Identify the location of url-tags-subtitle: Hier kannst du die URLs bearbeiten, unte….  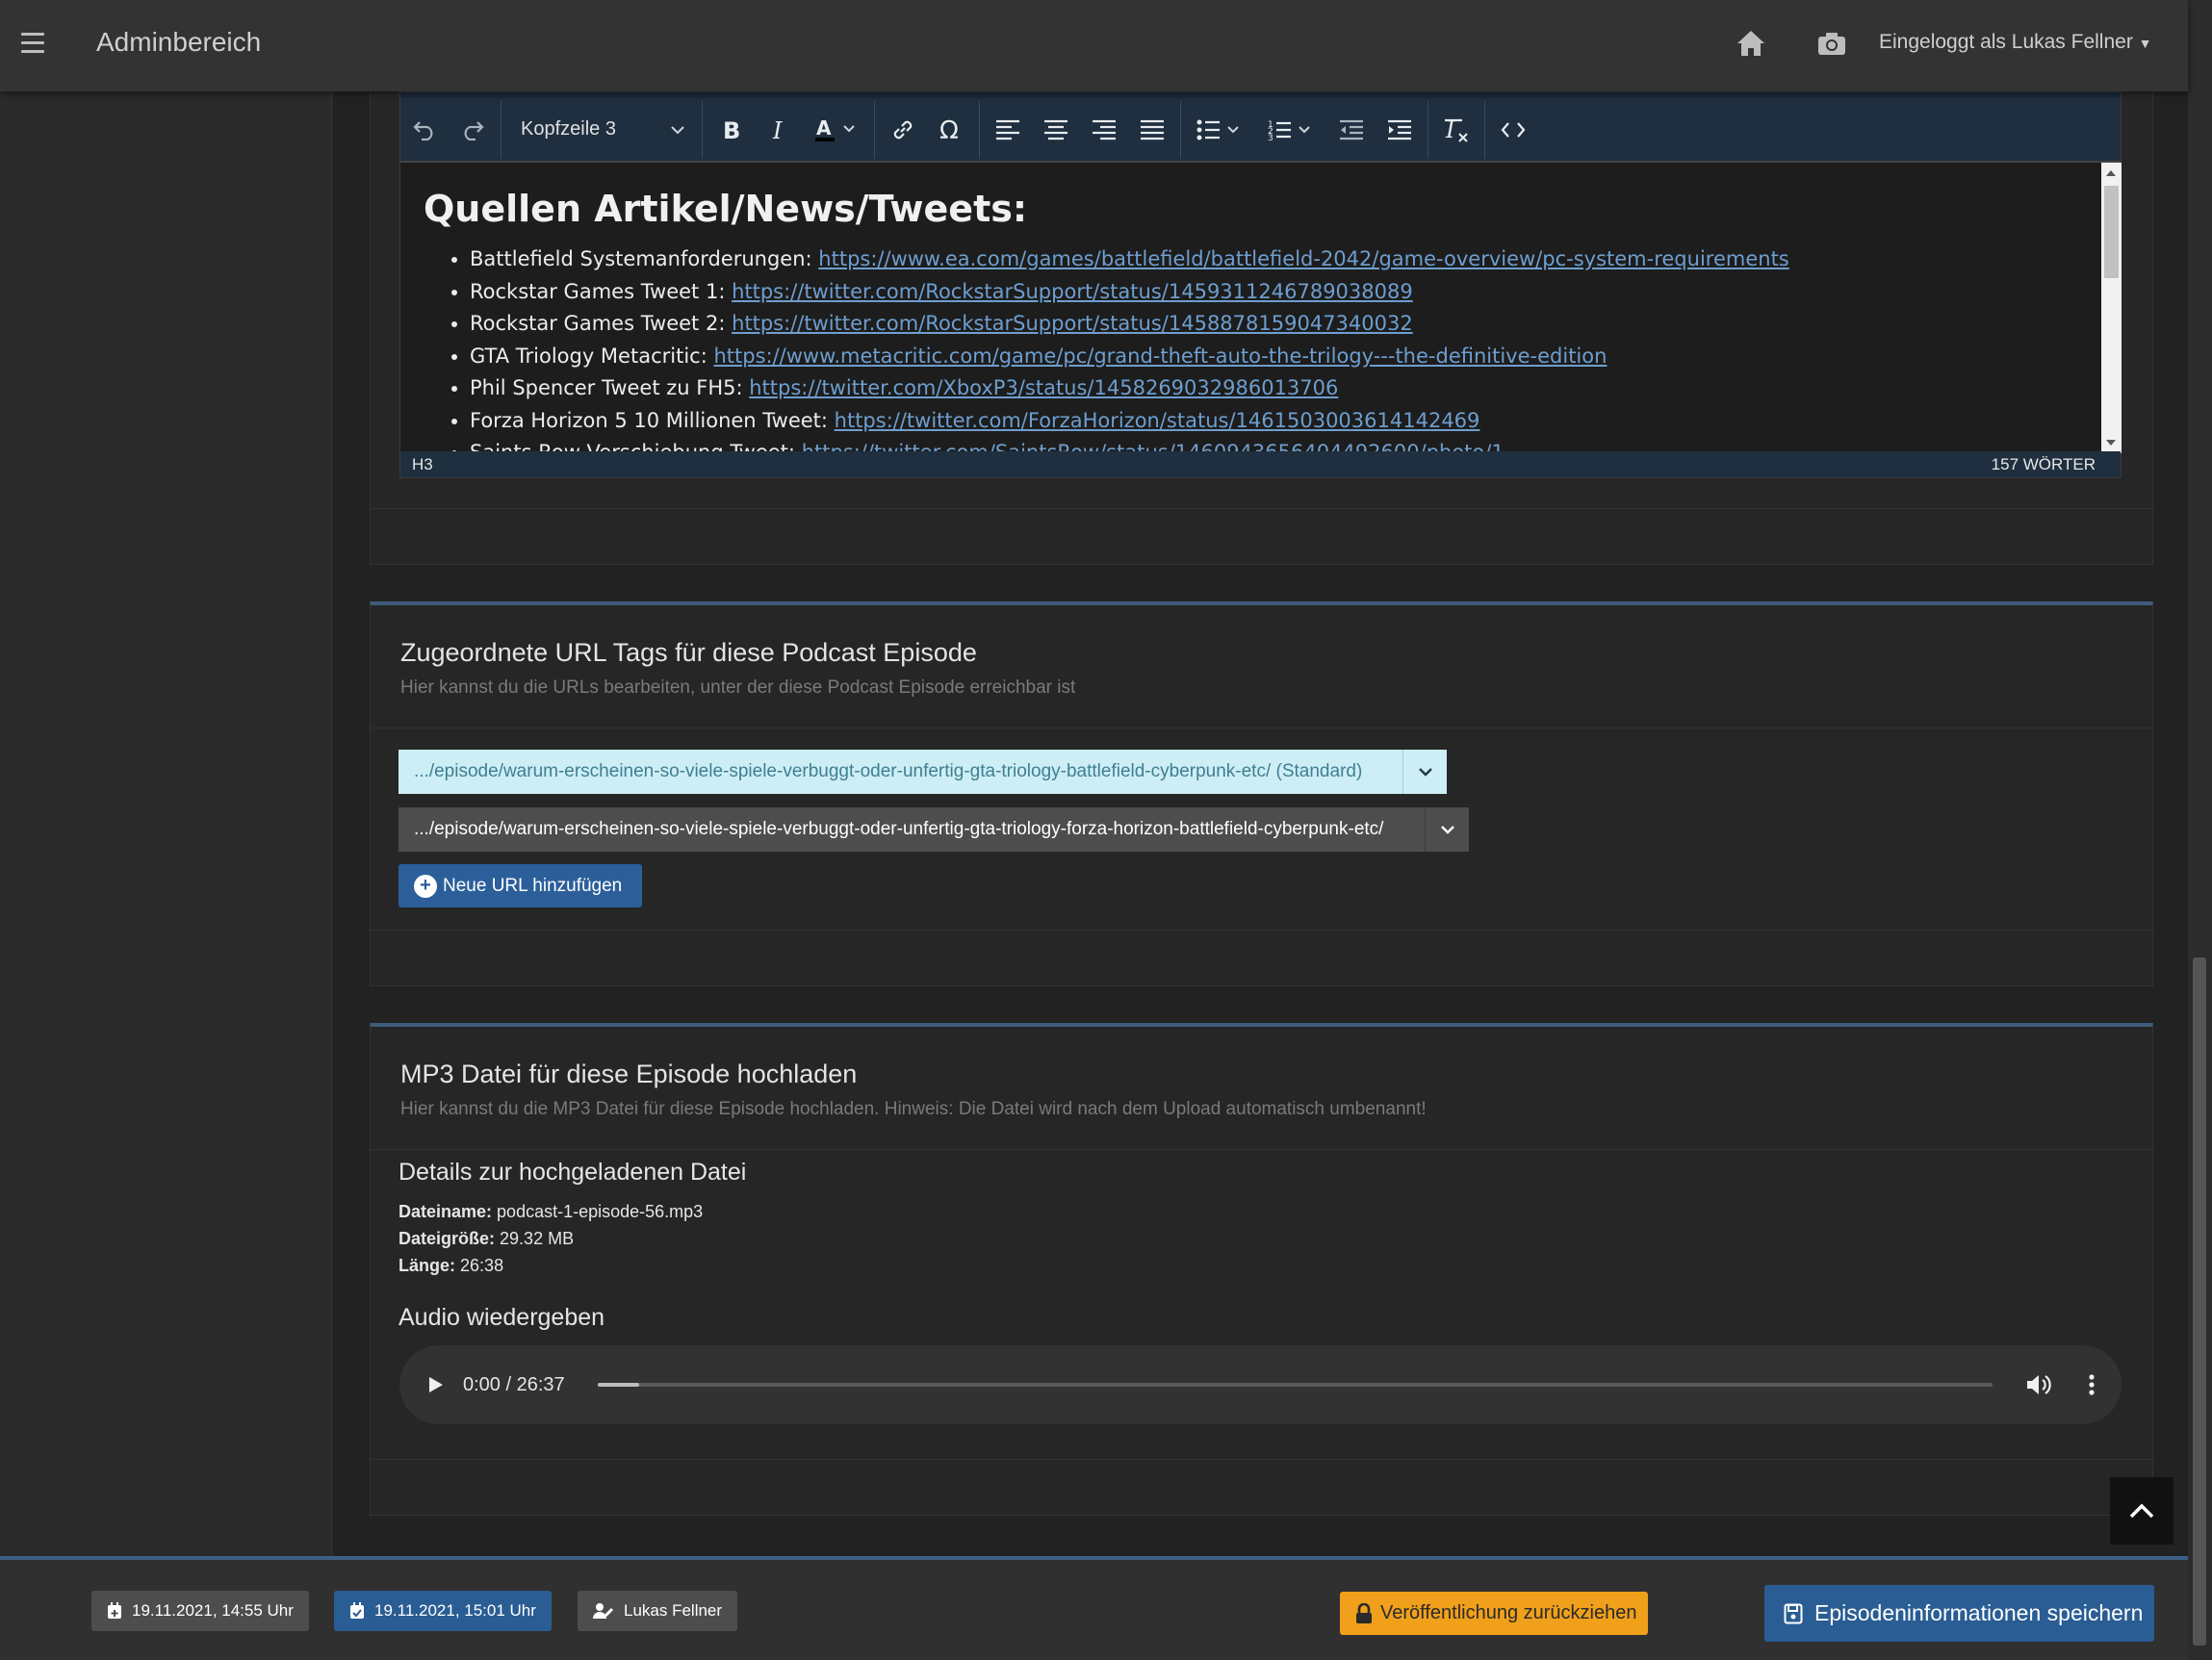
(738, 687).